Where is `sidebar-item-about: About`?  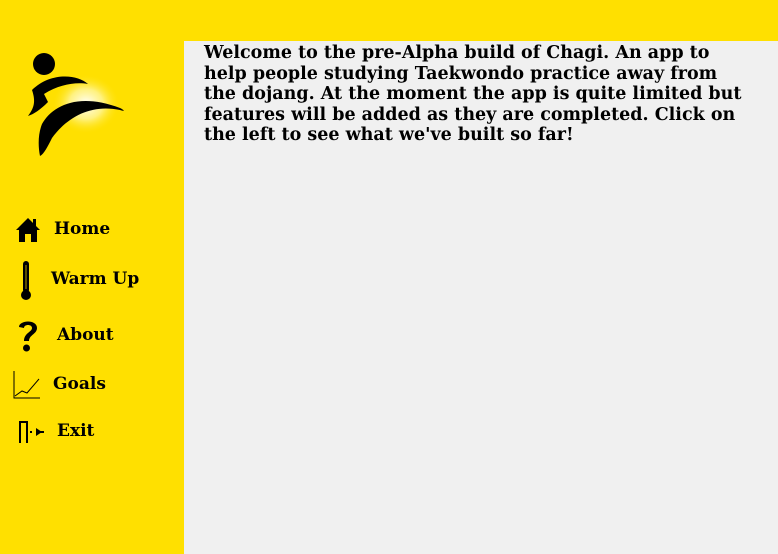
sidebar-item-about: About is located at coordinates (92, 336).